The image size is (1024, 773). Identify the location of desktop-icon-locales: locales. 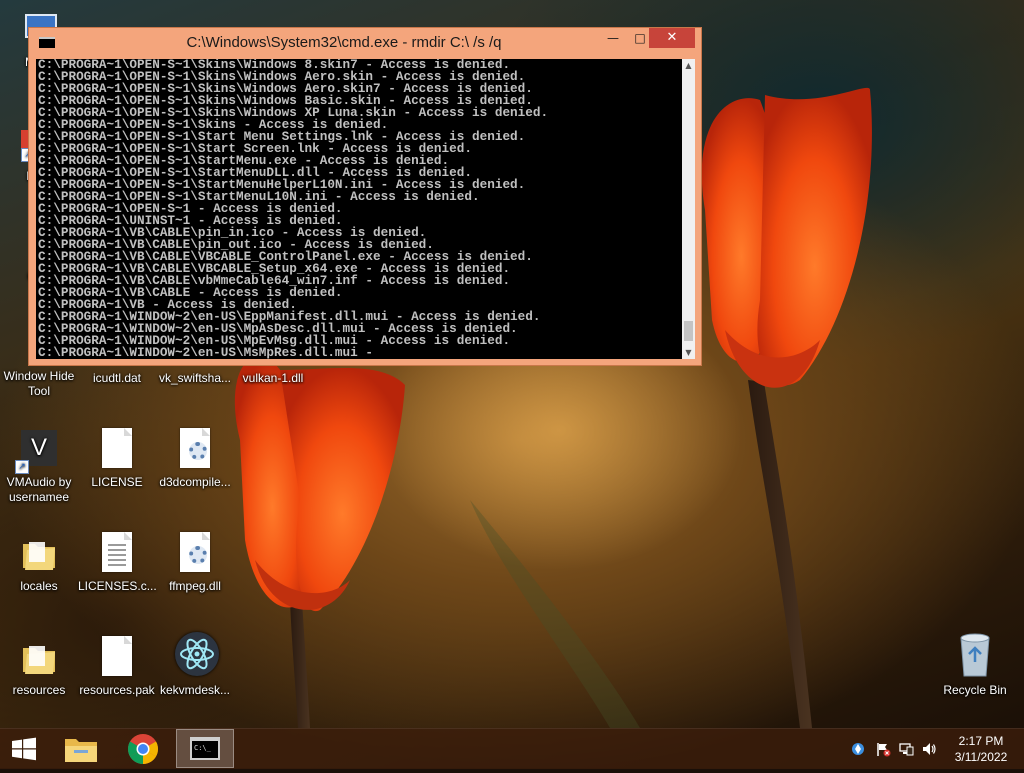
(39, 563).